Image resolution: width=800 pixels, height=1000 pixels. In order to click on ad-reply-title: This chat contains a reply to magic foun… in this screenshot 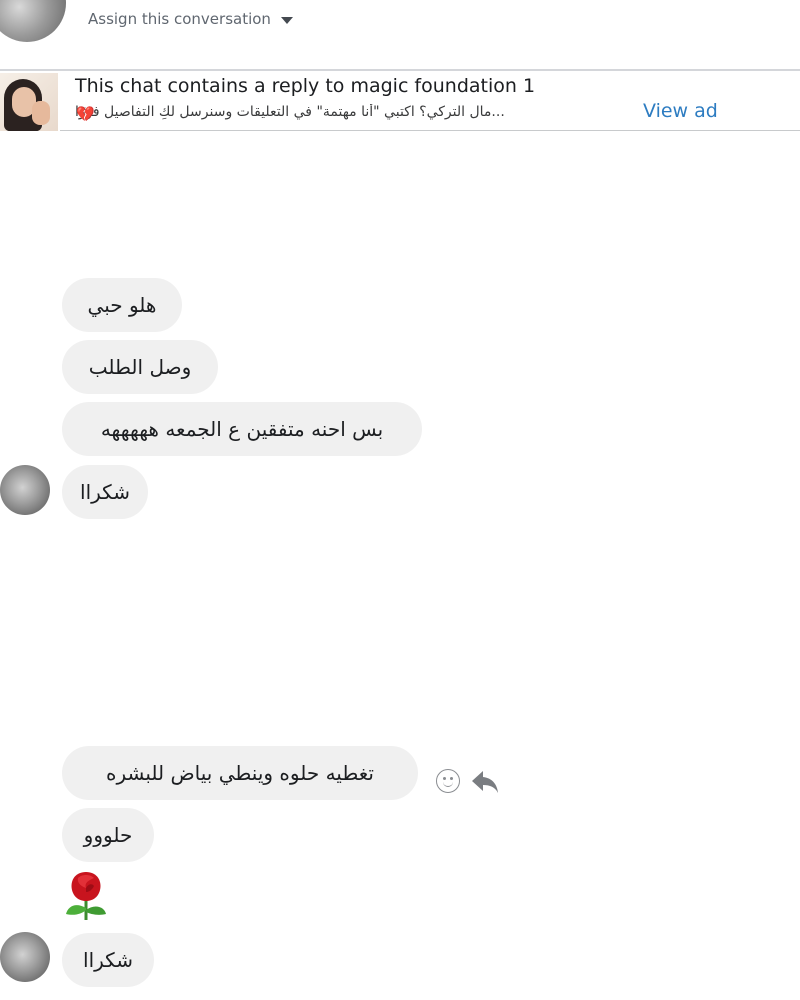, I will do `click(305, 86)`.